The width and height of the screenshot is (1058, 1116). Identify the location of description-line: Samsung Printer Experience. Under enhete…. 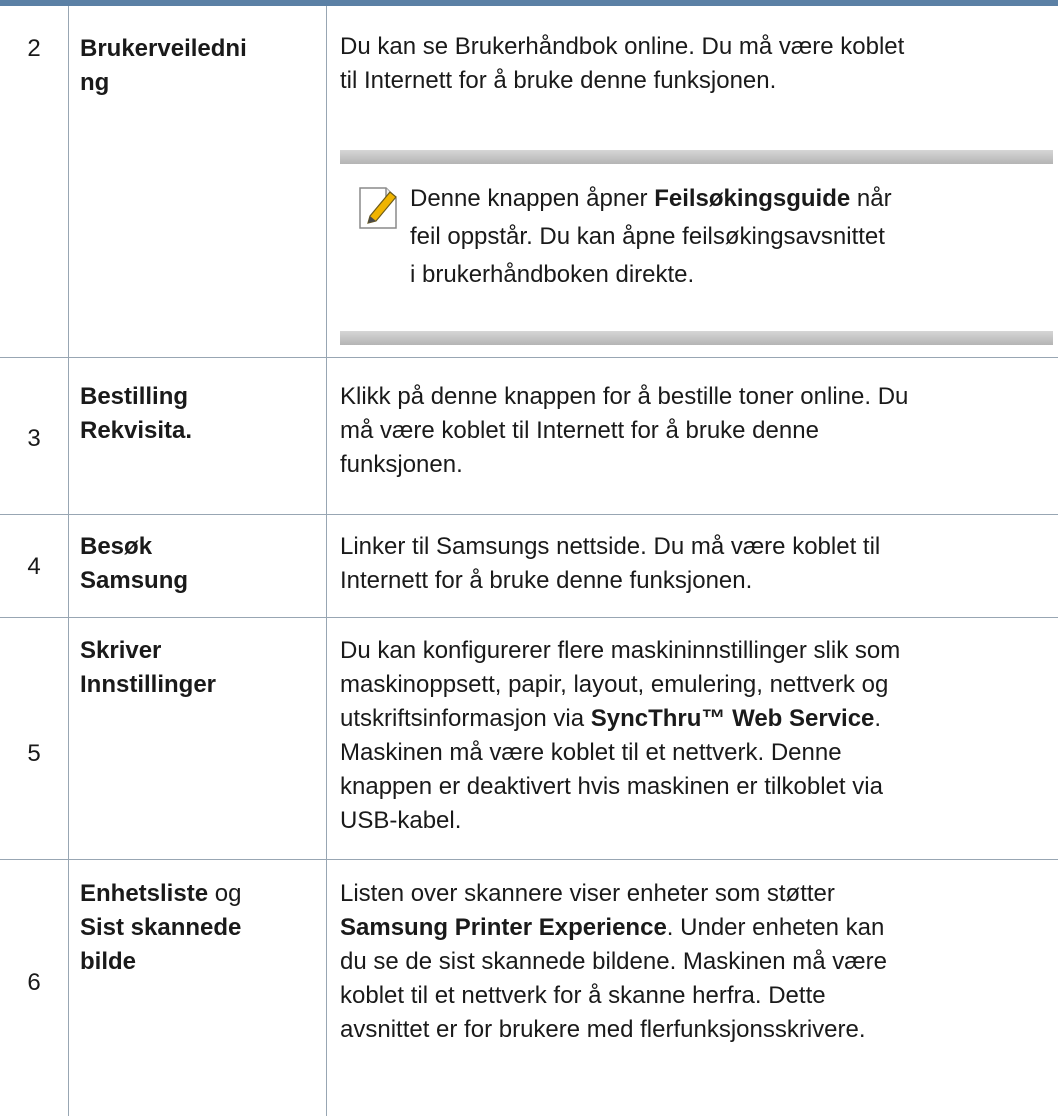
(692, 928).